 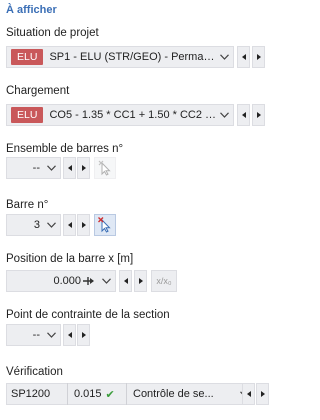 I want to click on design-situation-label: Situation de projet, so click(x=52, y=33).